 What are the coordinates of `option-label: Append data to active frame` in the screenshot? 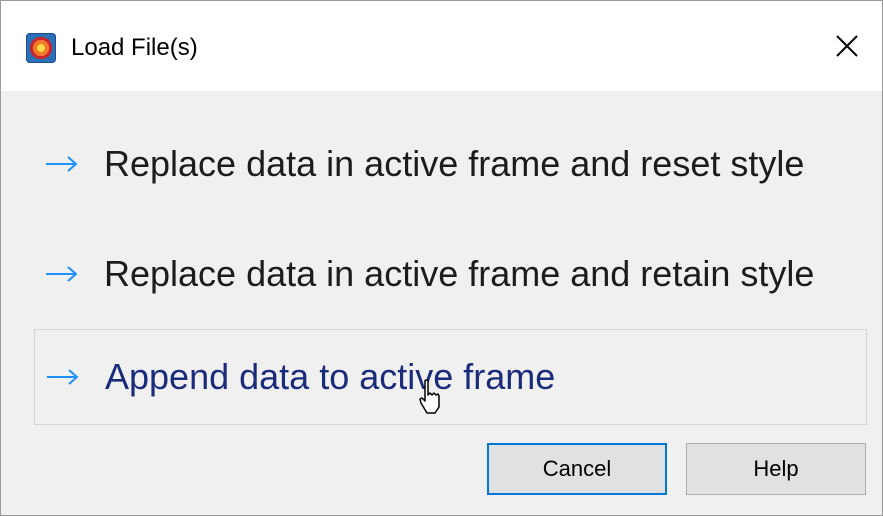 It's located at (330, 376).